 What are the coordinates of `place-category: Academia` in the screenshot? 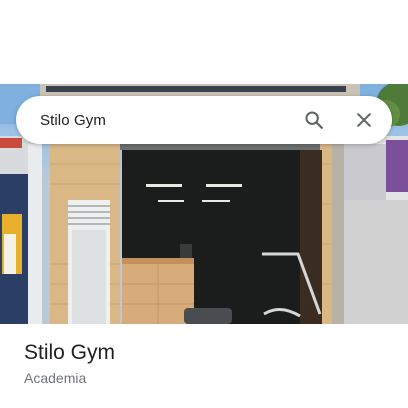 It's located at (55, 378).